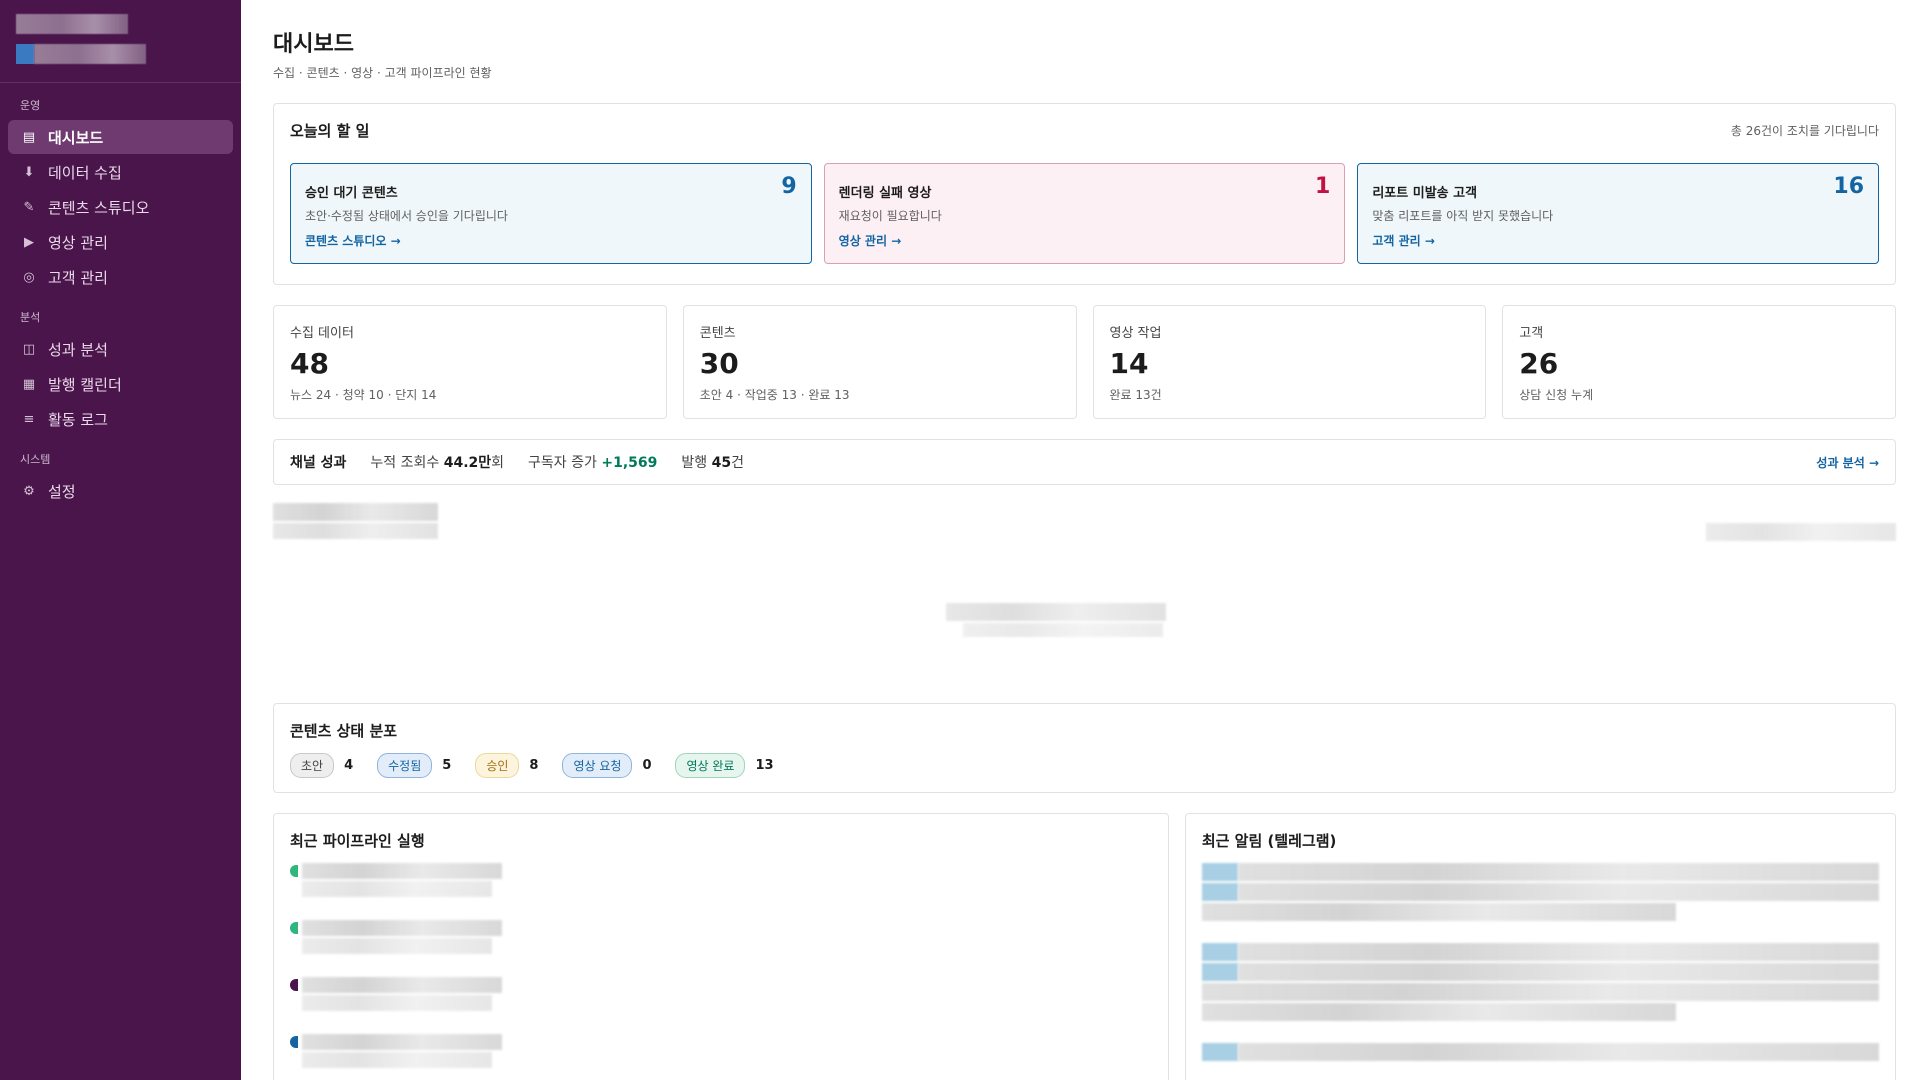 This screenshot has width=1920, height=1080. Describe the element at coordinates (1699, 362) in the screenshot. I see `stat-card: 고객 26 상담 신청 누계` at that location.